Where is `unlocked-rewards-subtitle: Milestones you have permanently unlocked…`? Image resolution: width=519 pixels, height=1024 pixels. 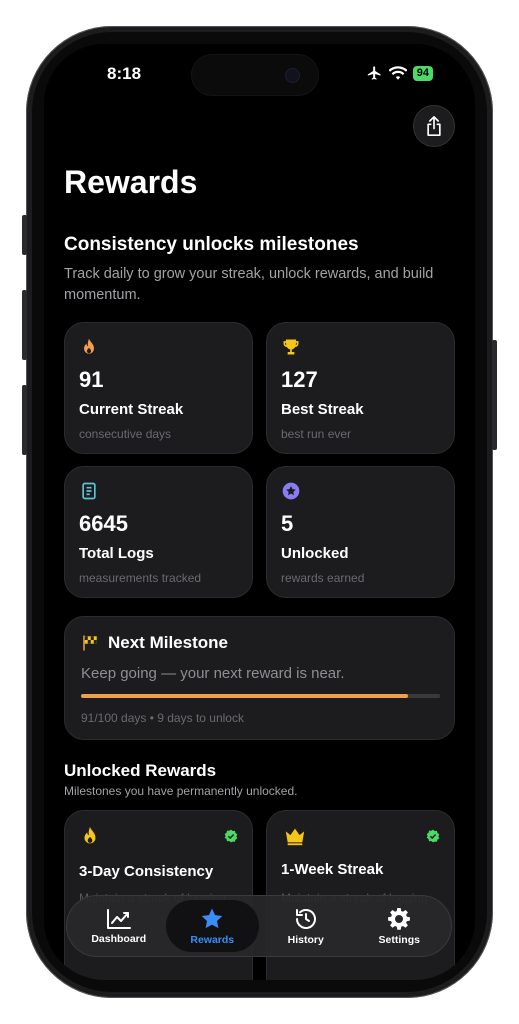 unlocked-rewards-subtitle: Milestones you have permanently unlocked… is located at coordinates (181, 791).